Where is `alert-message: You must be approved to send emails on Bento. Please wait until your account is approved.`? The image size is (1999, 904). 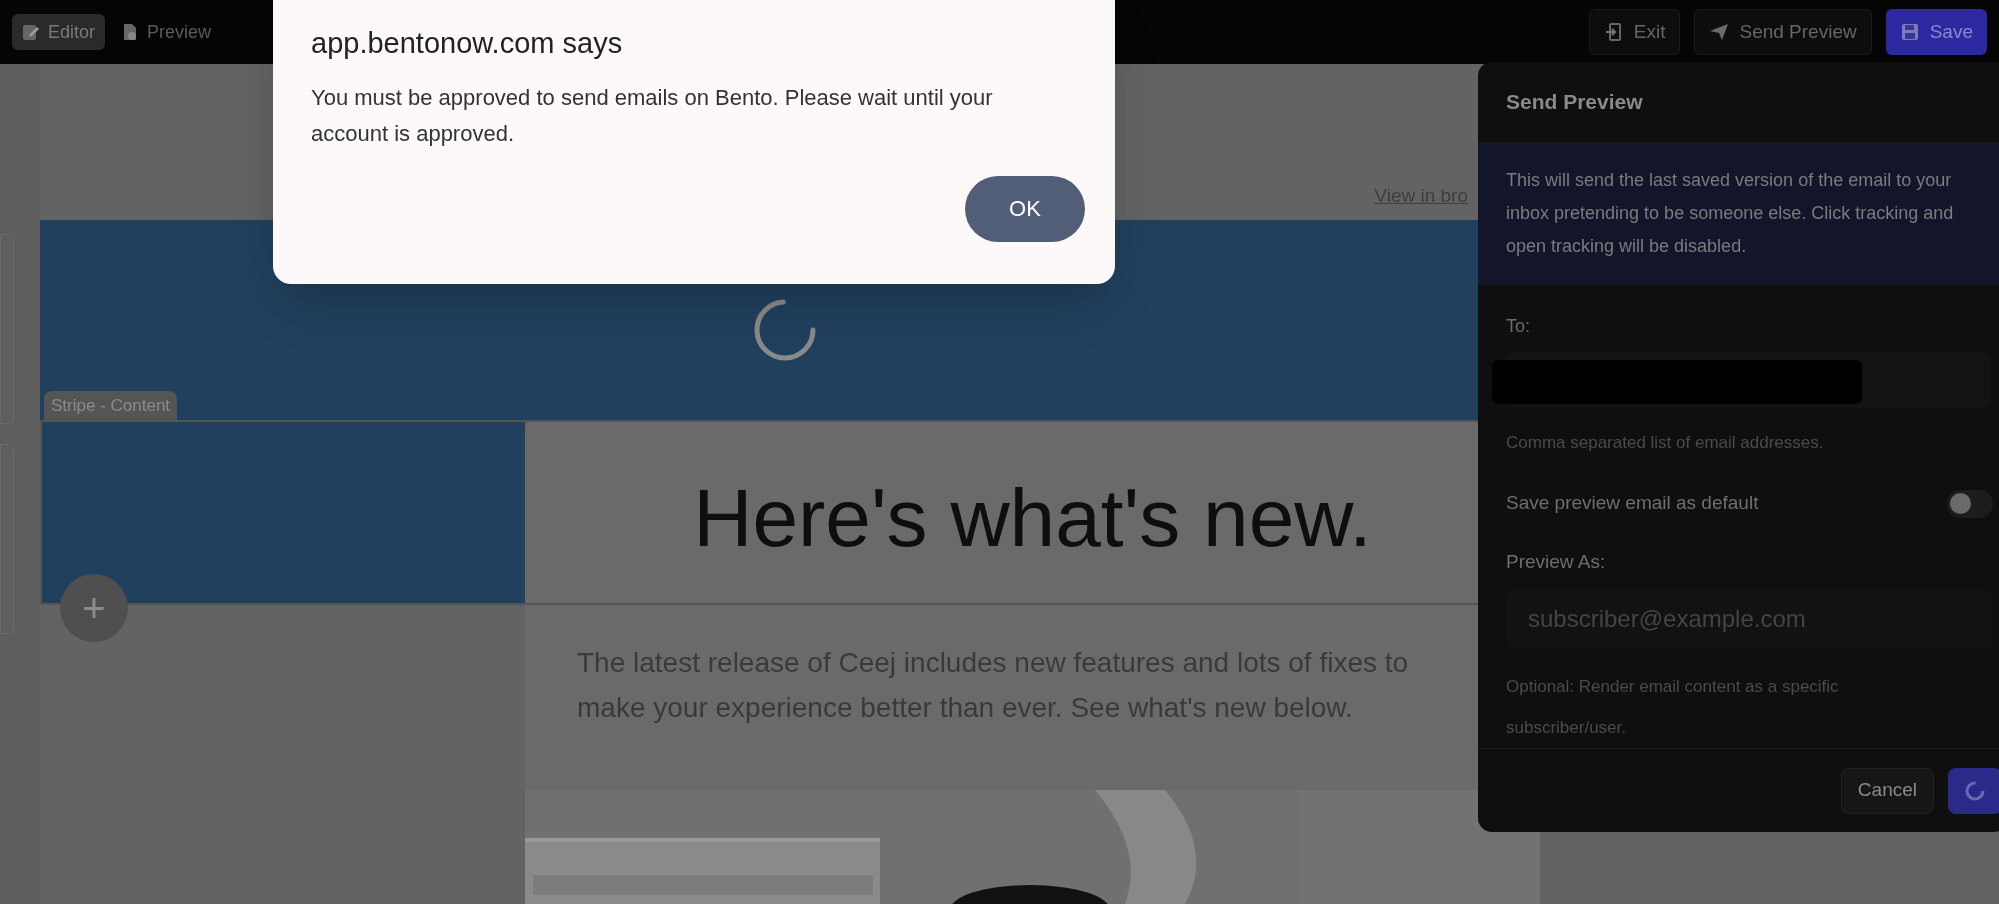 alert-message: You must be approved to send emails on Bento. Please wait until your account is approved. is located at coordinates (652, 115).